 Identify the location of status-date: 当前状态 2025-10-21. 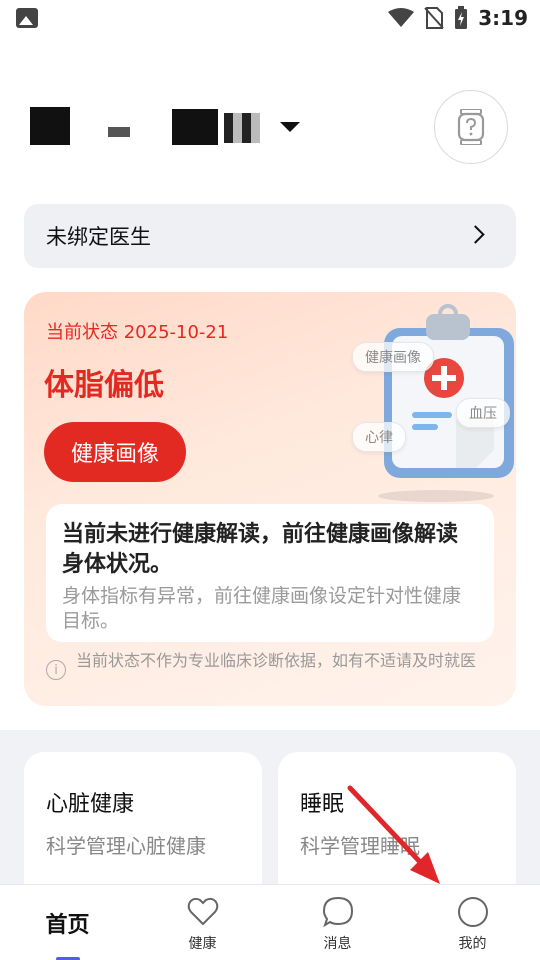
(137, 332).